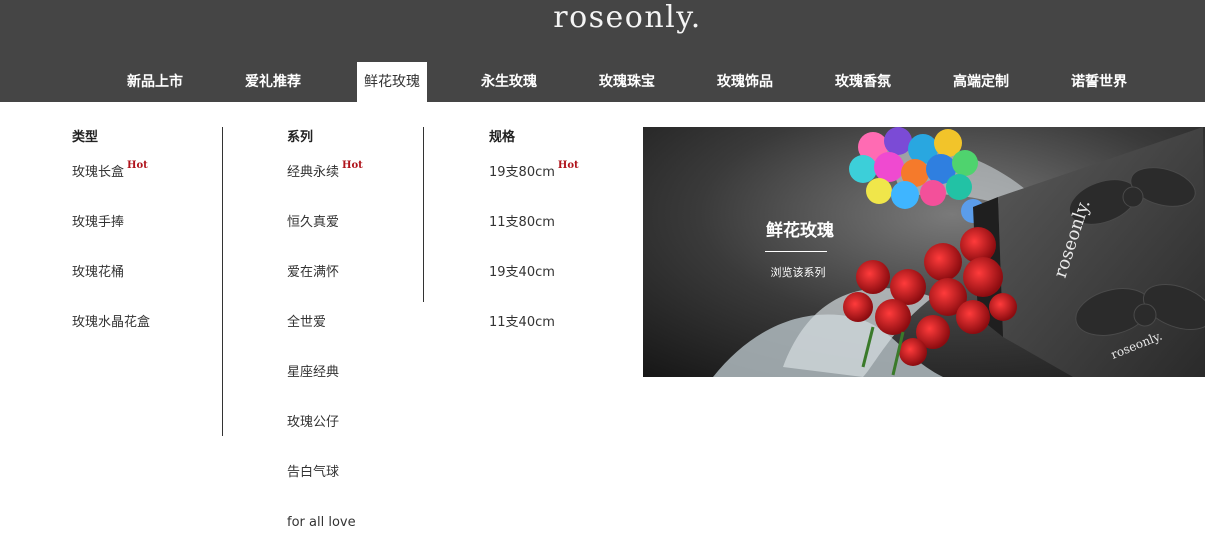  I want to click on nav-item-world: 诺誓世界, so click(1099, 82).